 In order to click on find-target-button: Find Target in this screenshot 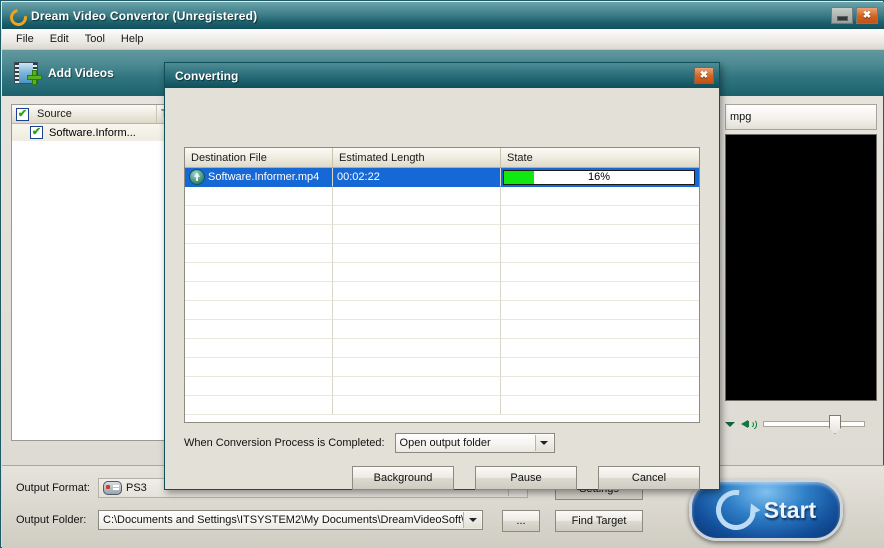, I will do `click(599, 521)`.